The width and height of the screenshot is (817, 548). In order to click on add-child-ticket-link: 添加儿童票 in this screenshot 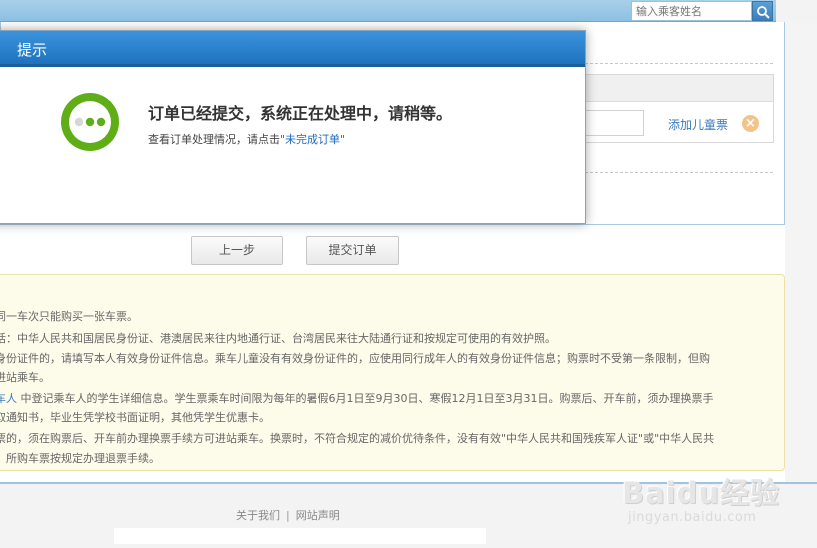, I will do `click(698, 124)`.